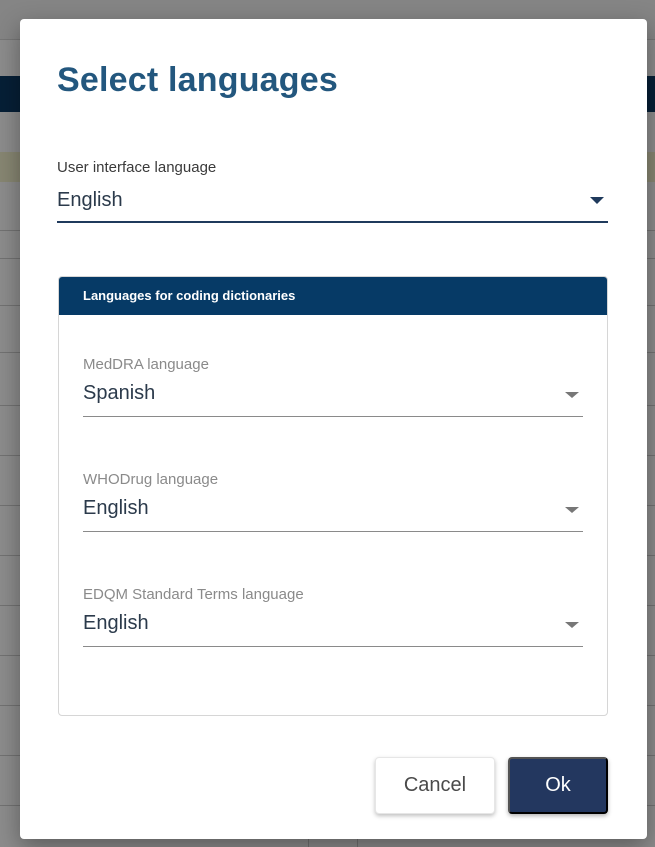  I want to click on ui-language-select: User interface language English, so click(332, 191).